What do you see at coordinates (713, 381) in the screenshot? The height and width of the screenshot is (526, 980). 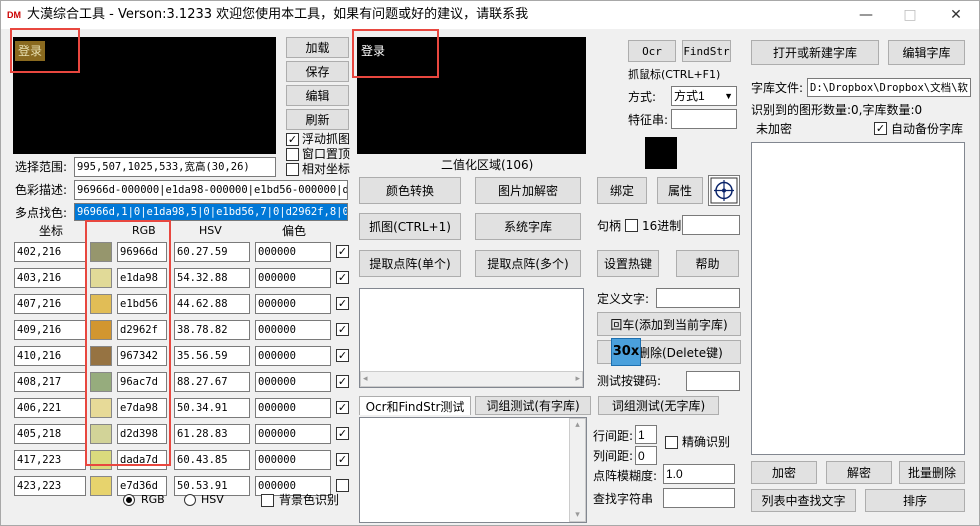 I see `test-key-field` at bounding box center [713, 381].